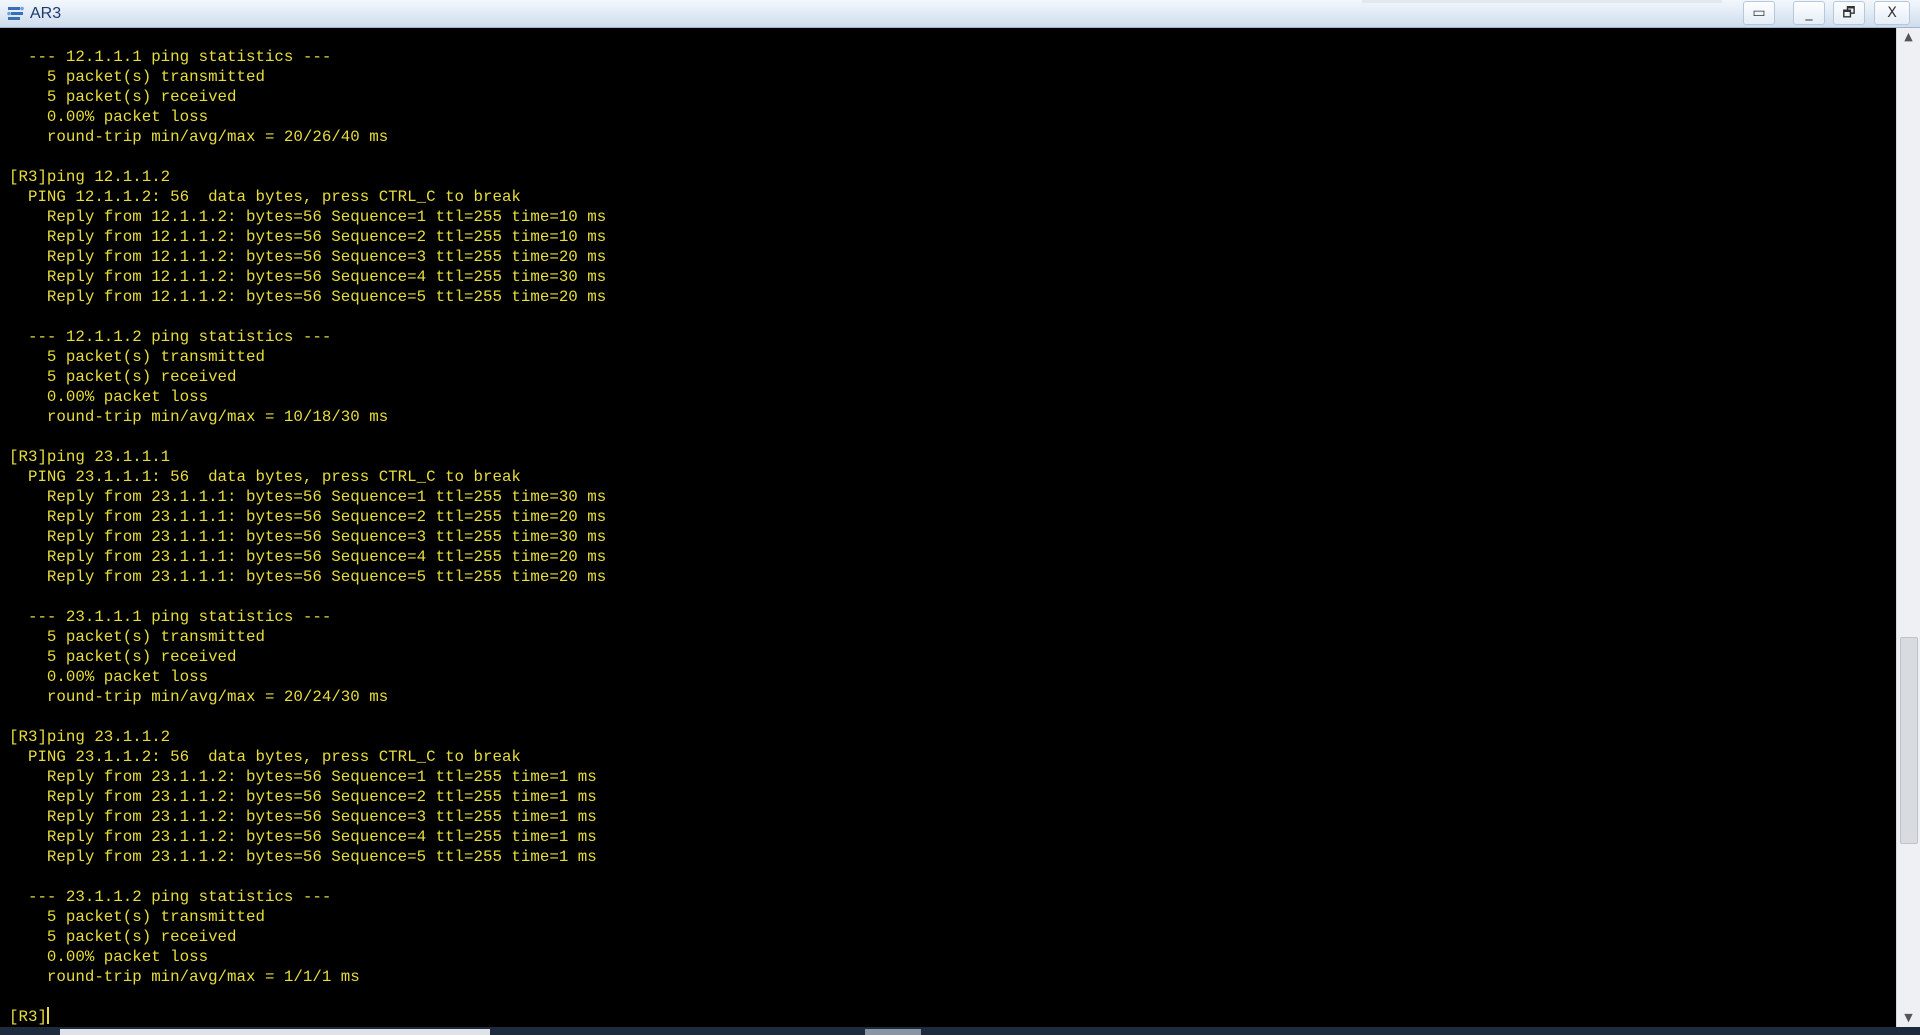 The image size is (1920, 1035). Describe the element at coordinates (1908, 1018) in the screenshot. I see `scroll-down-arrow-icon: ▼` at that location.